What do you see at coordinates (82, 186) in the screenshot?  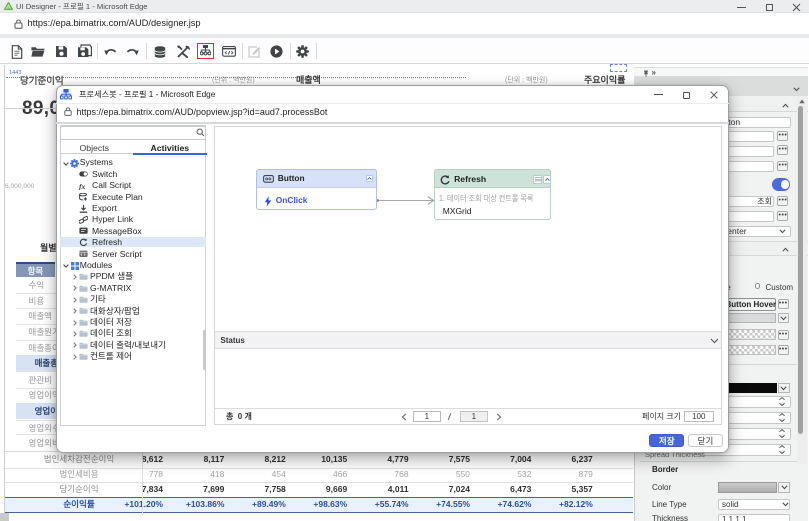 I see `svg-text: fx` at bounding box center [82, 186].